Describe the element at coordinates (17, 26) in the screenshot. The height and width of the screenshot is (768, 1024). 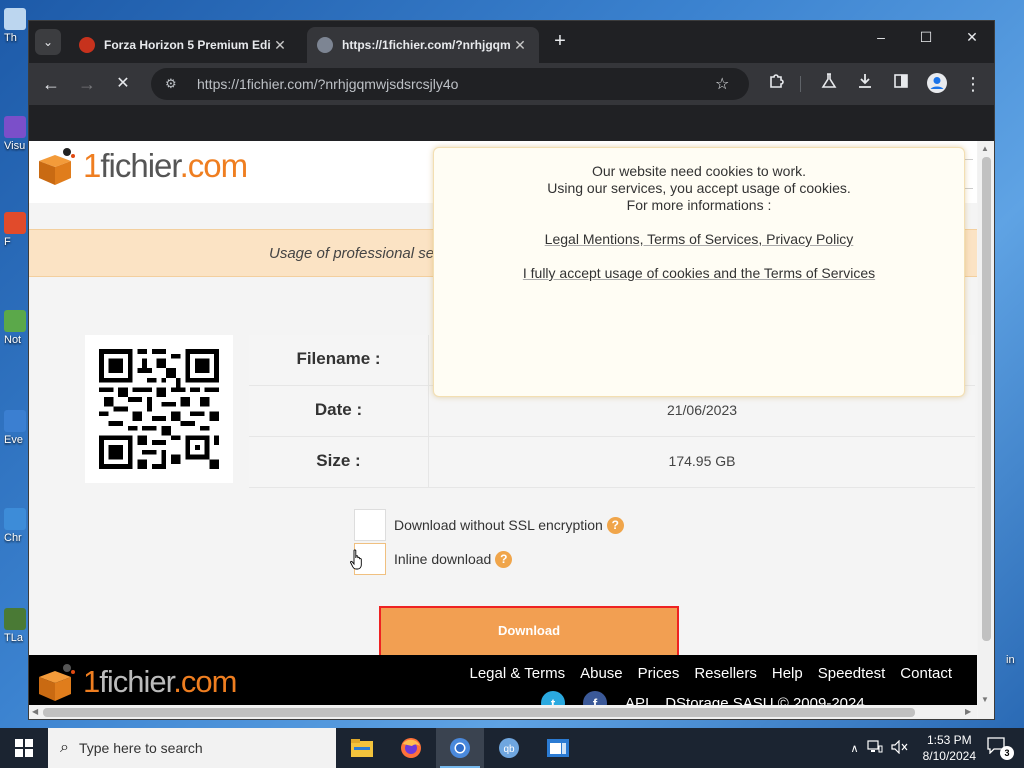
I see `desktop-icon: Th` at that location.